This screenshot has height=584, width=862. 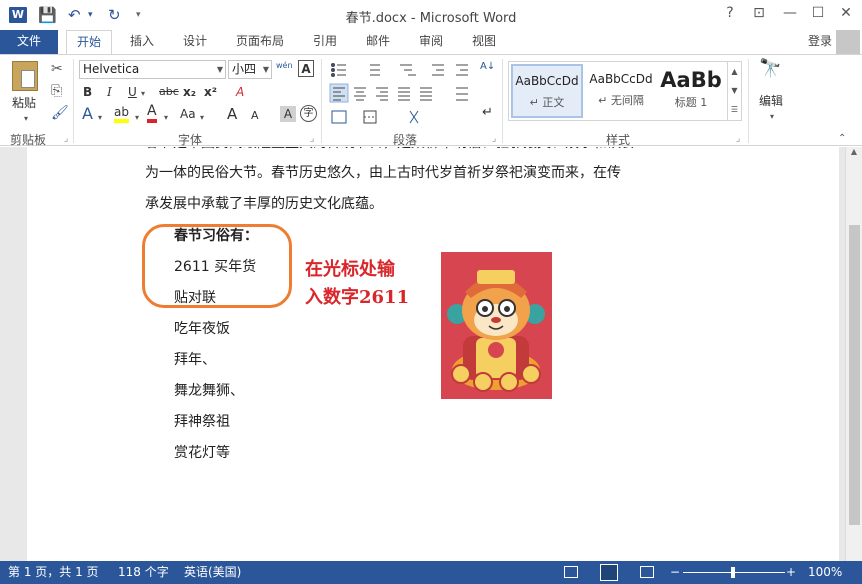 I want to click on tab-home: 开始, so click(x=89, y=42).